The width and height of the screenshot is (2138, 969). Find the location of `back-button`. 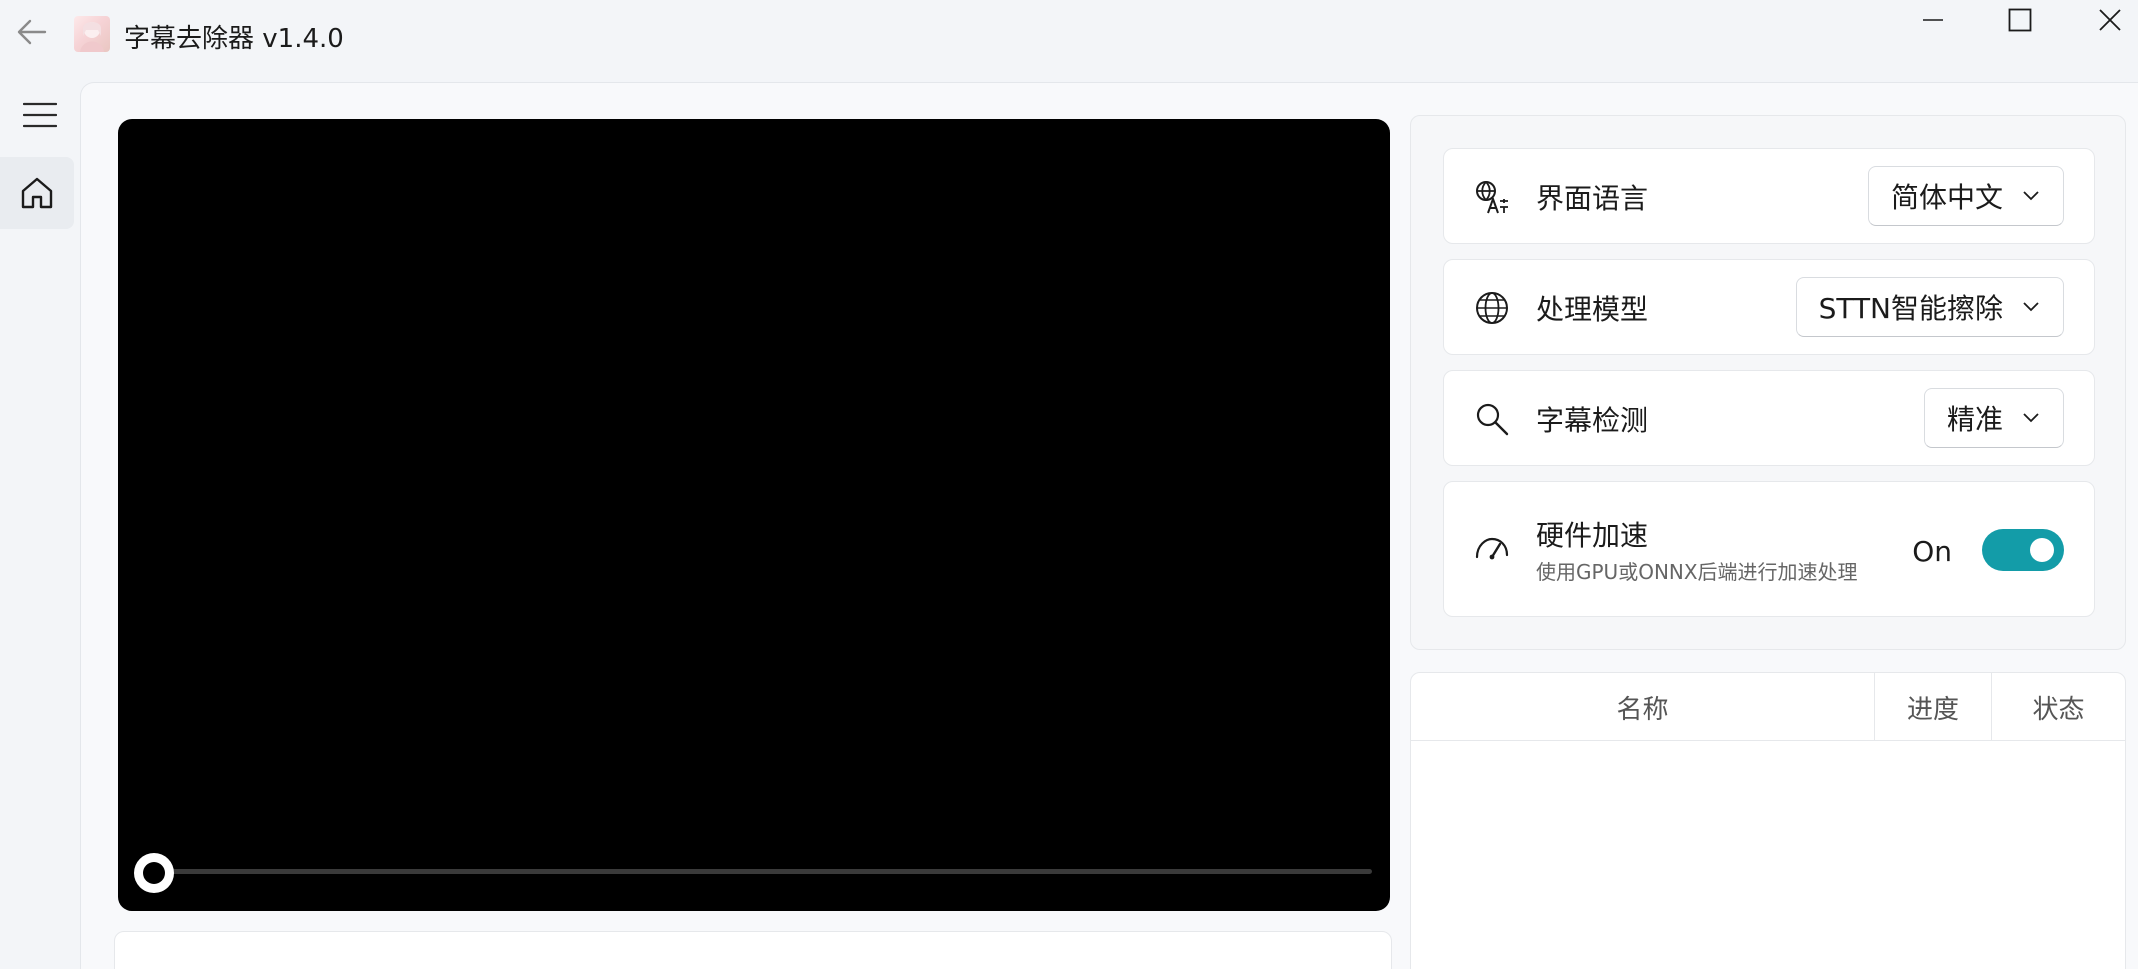

back-button is located at coordinates (32, 32).